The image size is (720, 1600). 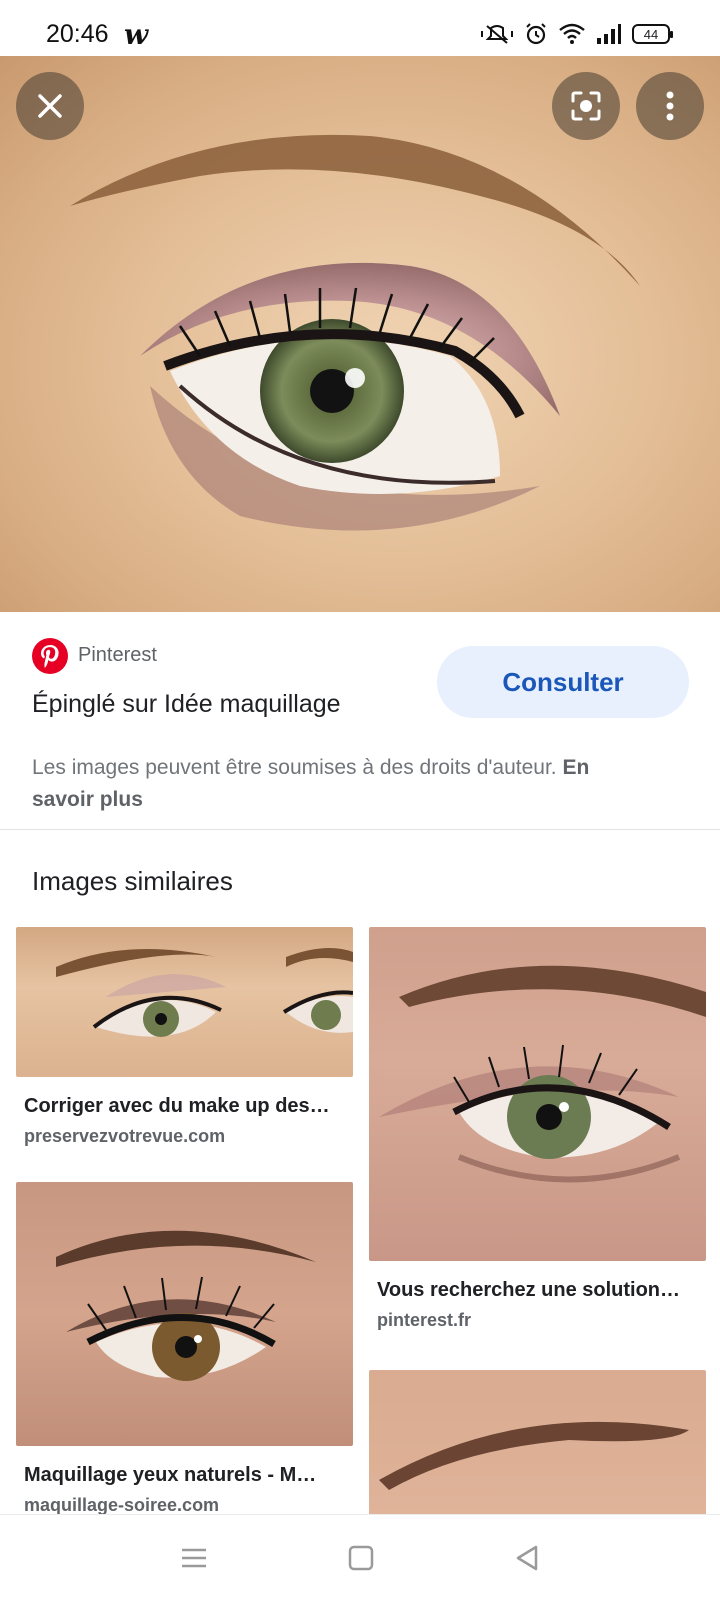 I want to click on more-options-button, so click(x=670, y=106).